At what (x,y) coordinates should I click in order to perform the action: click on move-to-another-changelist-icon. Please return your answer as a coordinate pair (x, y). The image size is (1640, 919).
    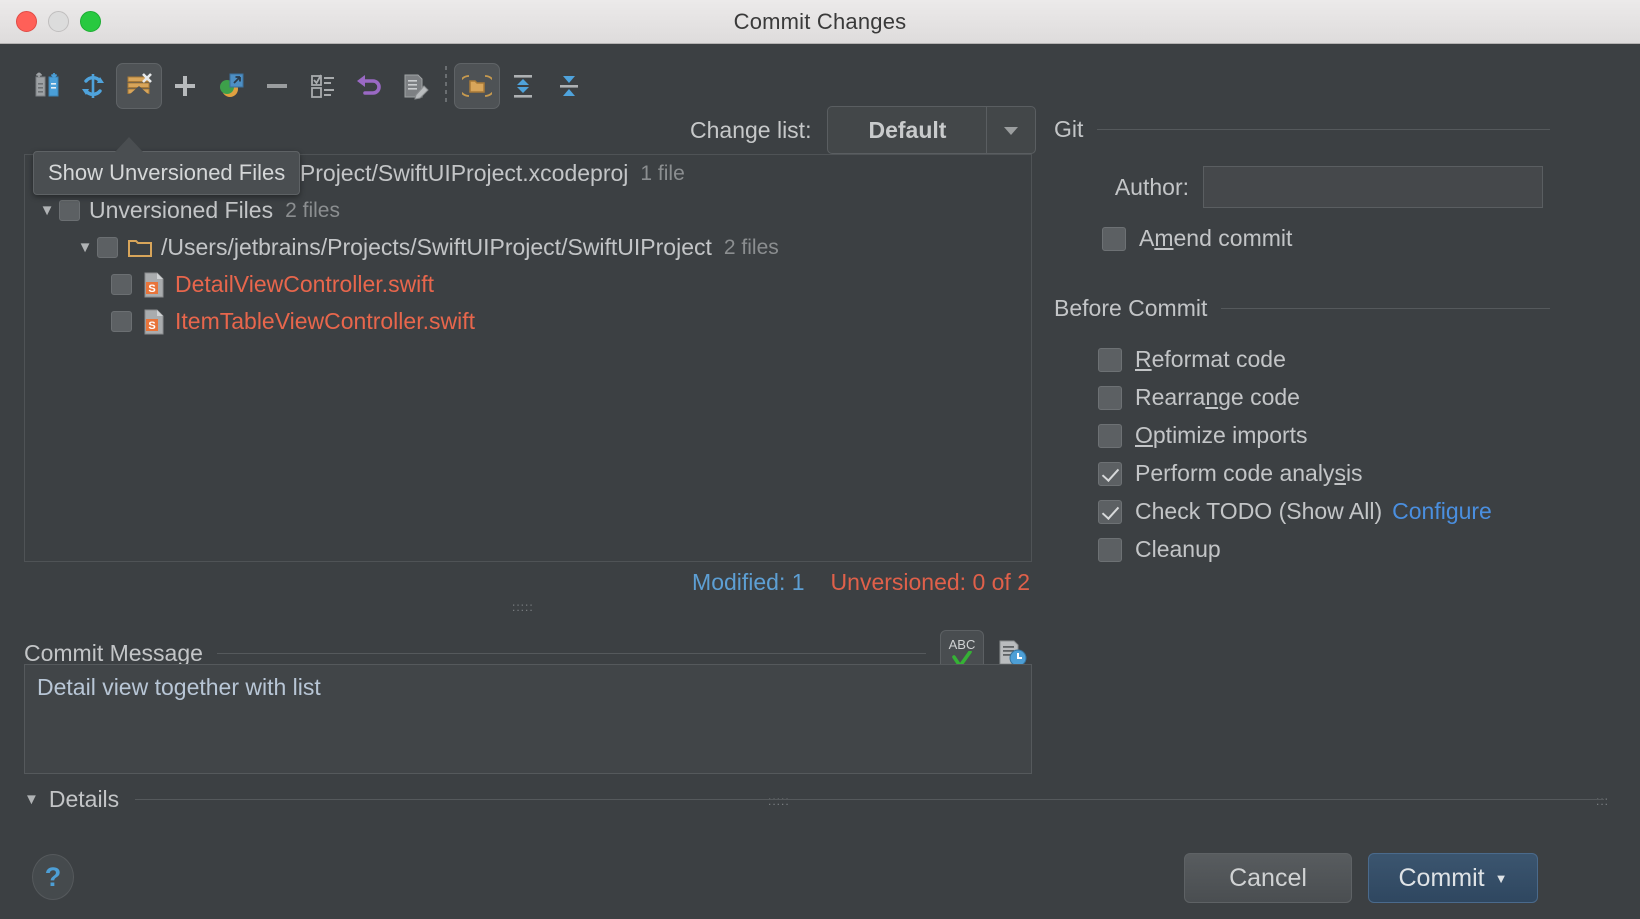
    Looking at the image, I should click on (231, 86).